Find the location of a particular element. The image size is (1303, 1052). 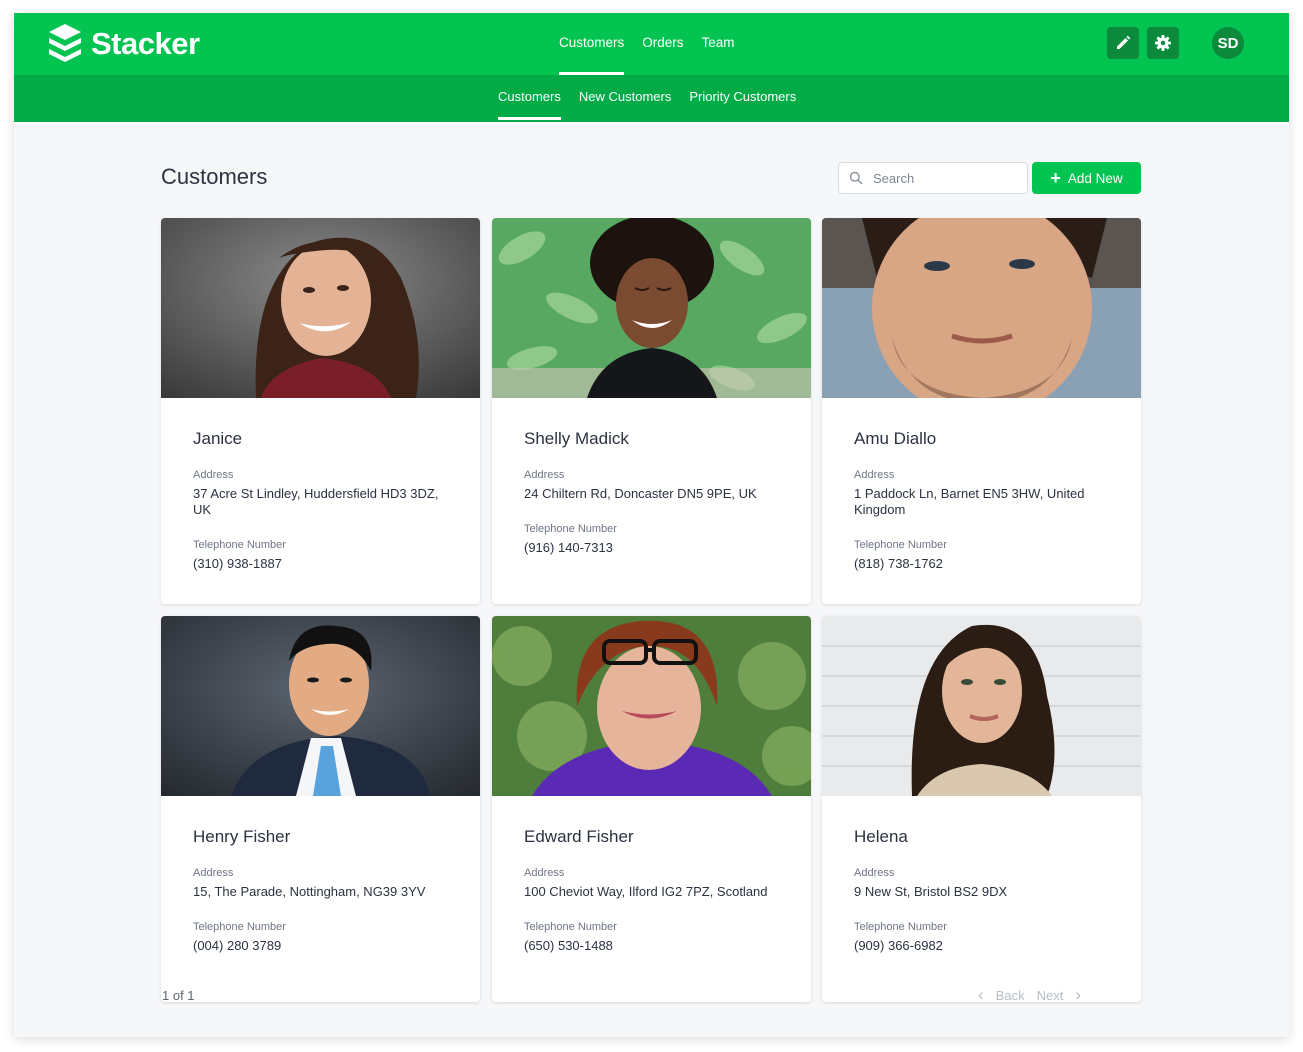

phone-value: (650) 530-1488 is located at coordinates (568, 945).